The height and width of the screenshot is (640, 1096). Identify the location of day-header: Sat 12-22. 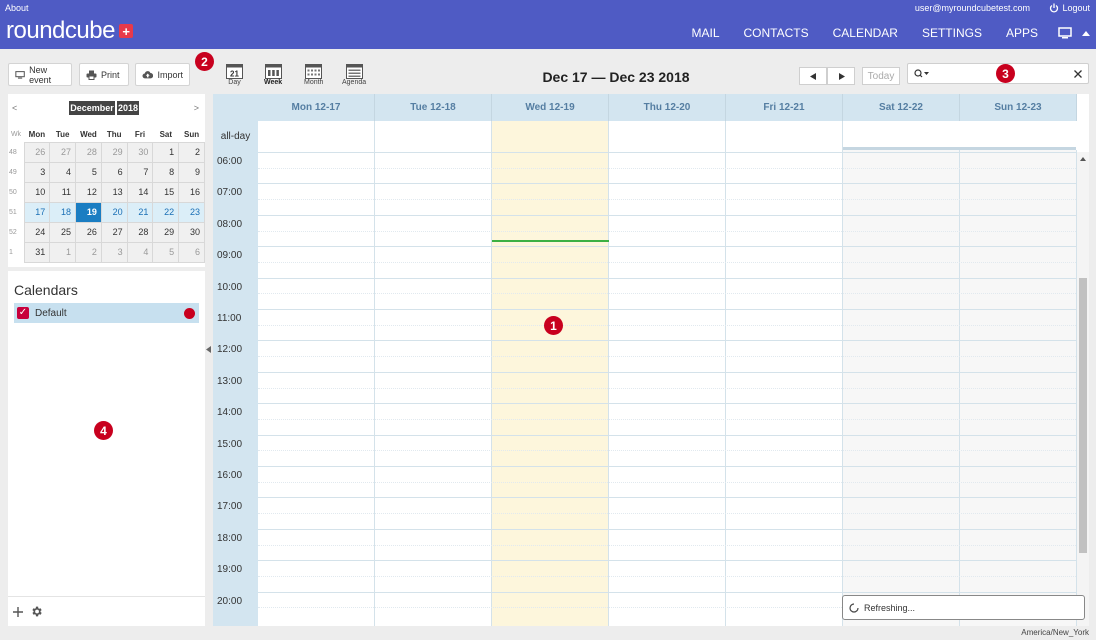
(901, 107).